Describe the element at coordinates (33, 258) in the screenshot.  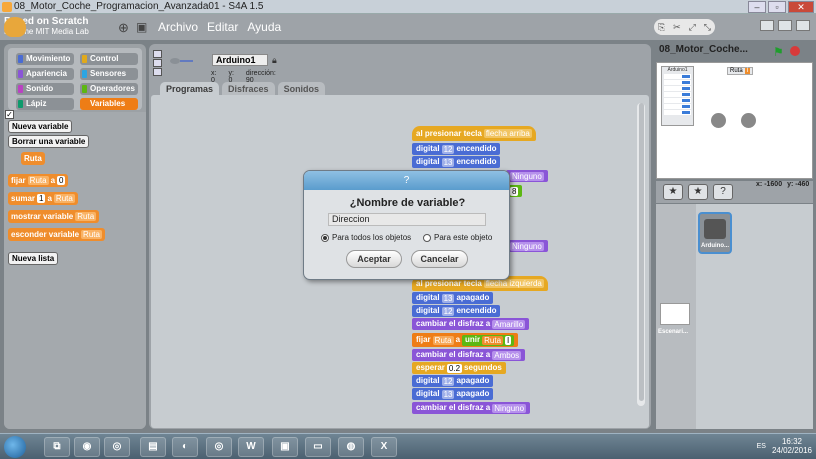
I see `new-list-button: Nueva lista` at that location.